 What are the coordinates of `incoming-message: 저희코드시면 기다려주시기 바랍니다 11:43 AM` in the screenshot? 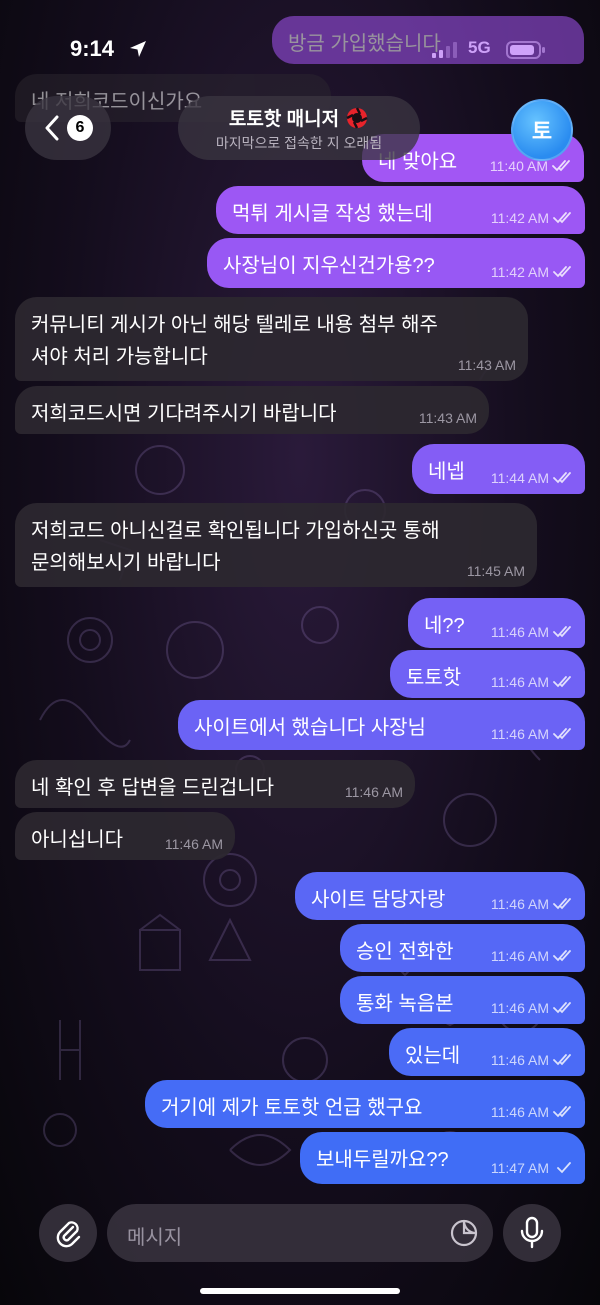 It's located at (252, 410).